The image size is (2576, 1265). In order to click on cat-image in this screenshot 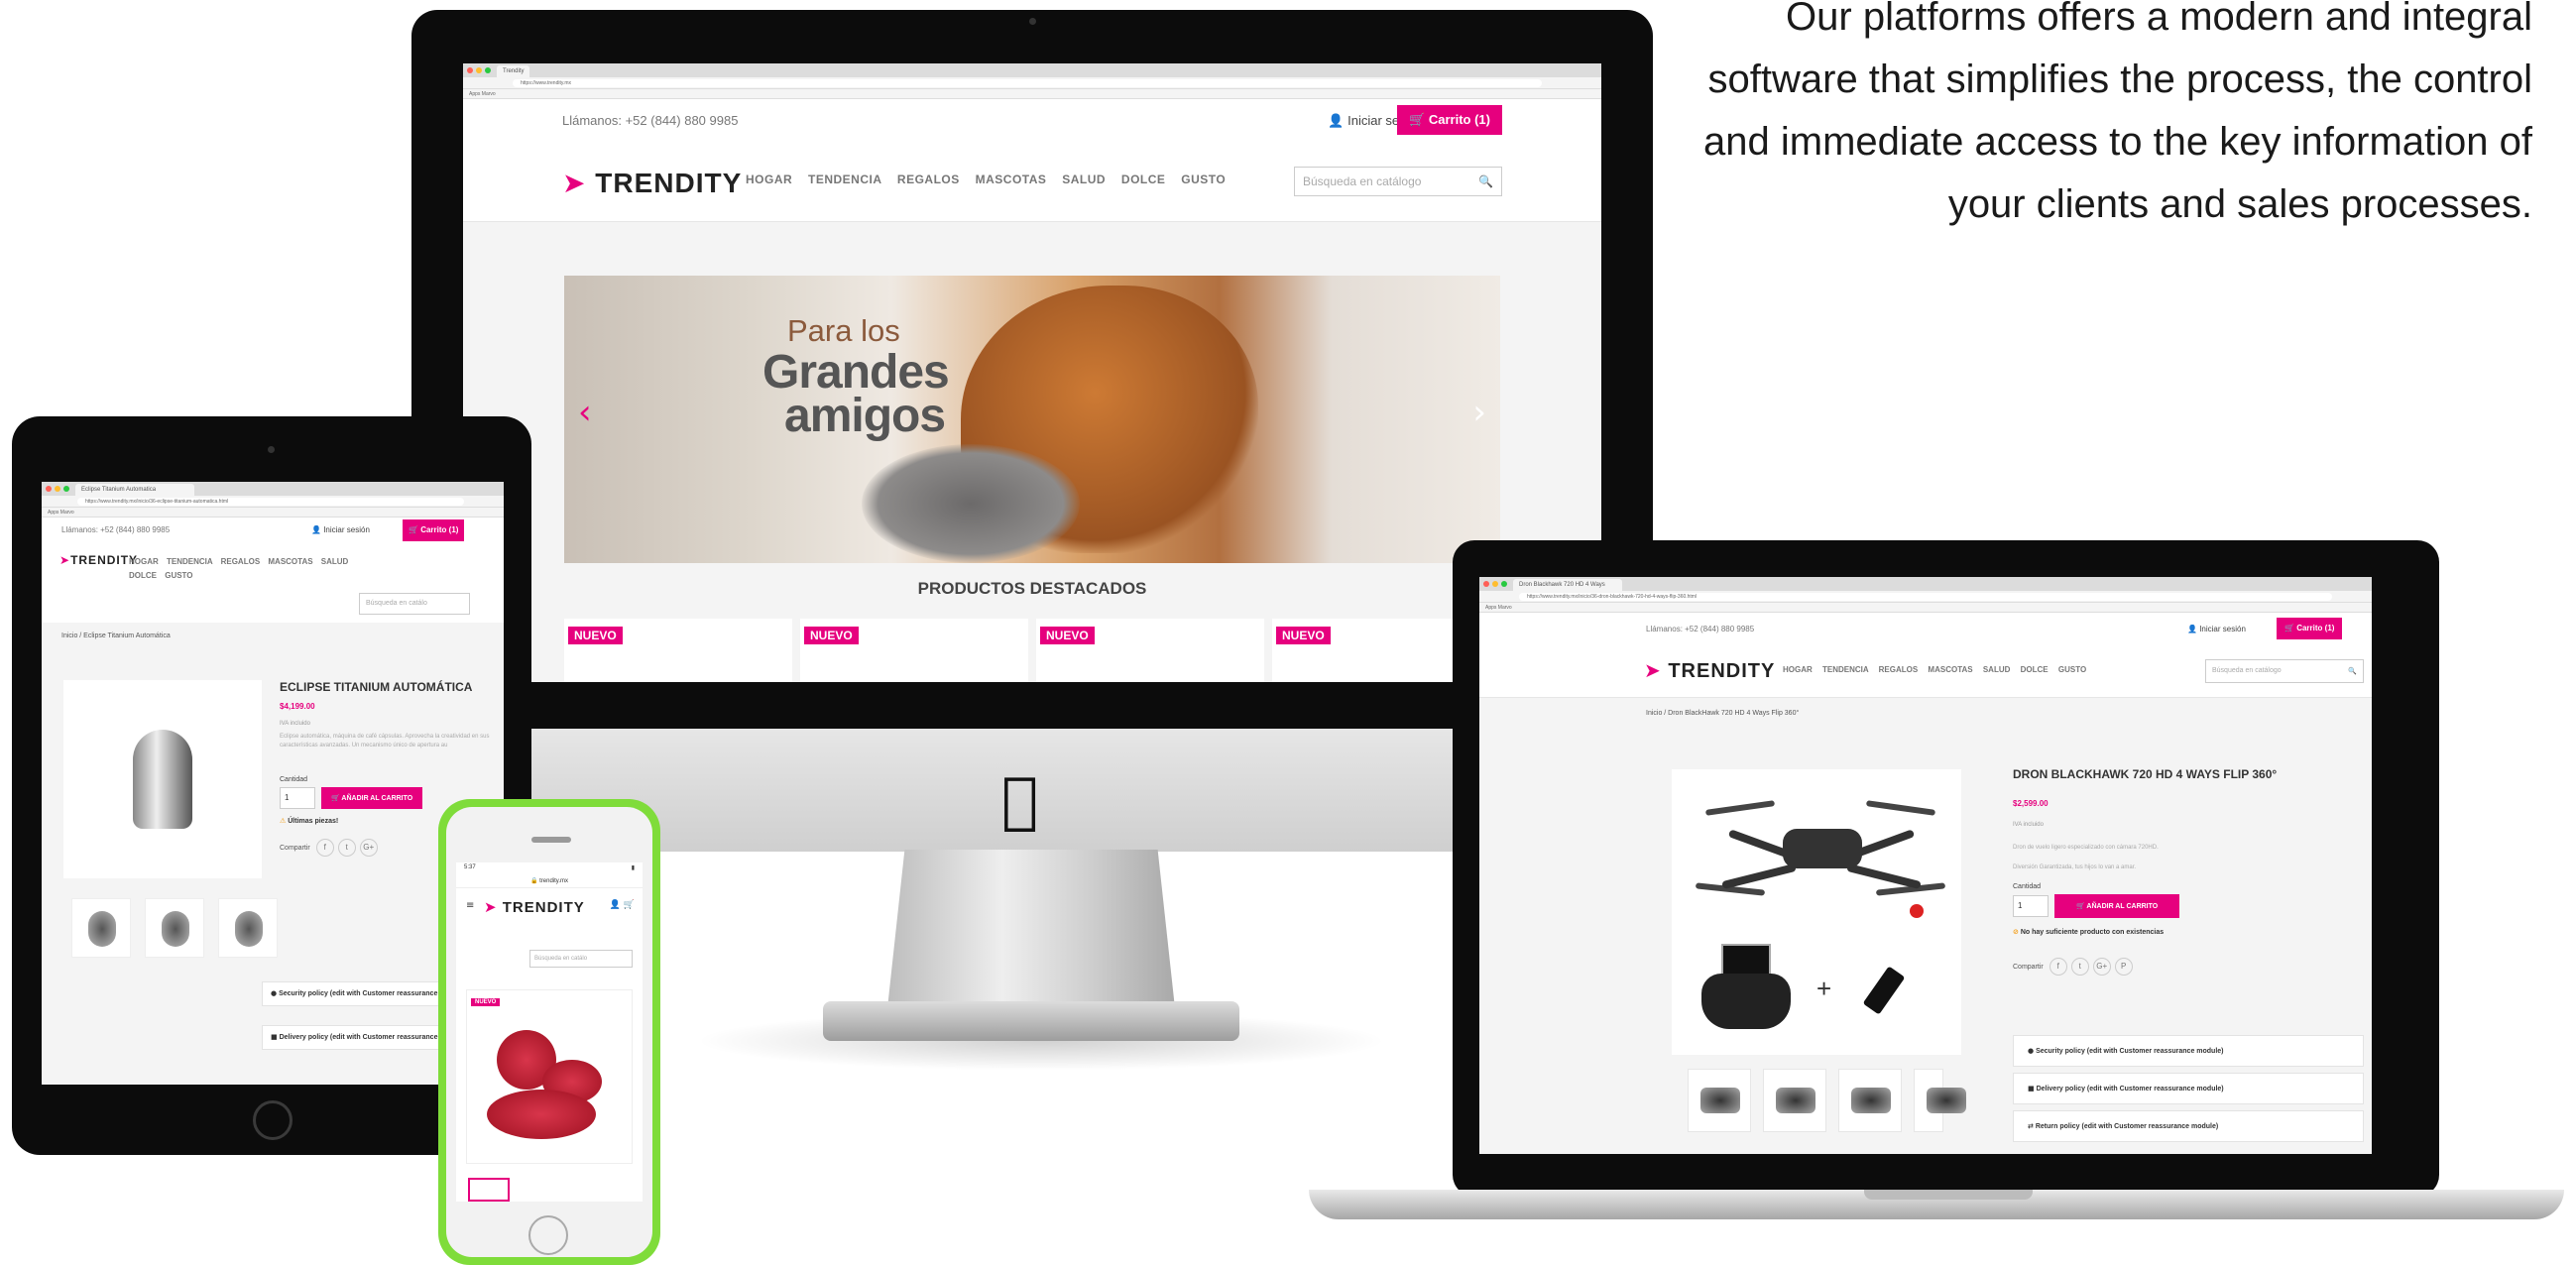, I will do `click(971, 503)`.